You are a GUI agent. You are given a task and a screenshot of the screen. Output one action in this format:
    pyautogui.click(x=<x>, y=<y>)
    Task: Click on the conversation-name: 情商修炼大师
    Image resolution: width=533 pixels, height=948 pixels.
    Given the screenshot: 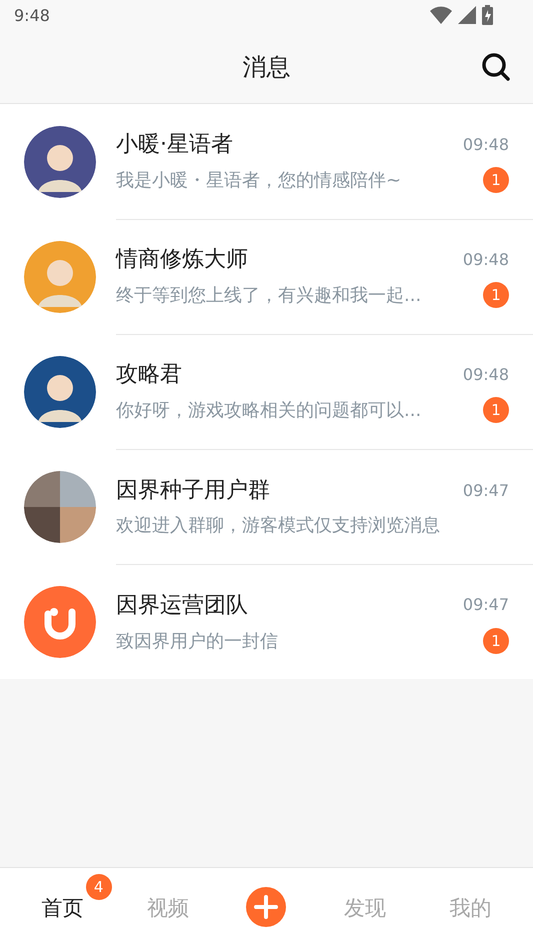 What is the action you would take?
    pyautogui.click(x=182, y=259)
    